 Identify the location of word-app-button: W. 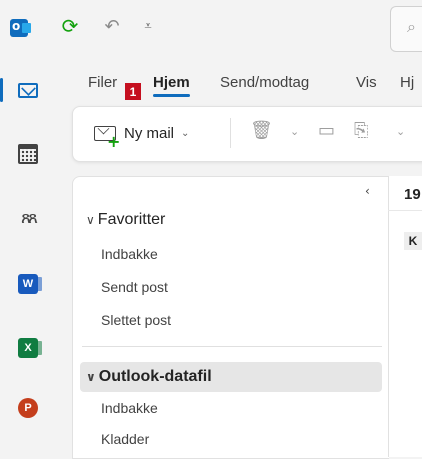
(28, 284).